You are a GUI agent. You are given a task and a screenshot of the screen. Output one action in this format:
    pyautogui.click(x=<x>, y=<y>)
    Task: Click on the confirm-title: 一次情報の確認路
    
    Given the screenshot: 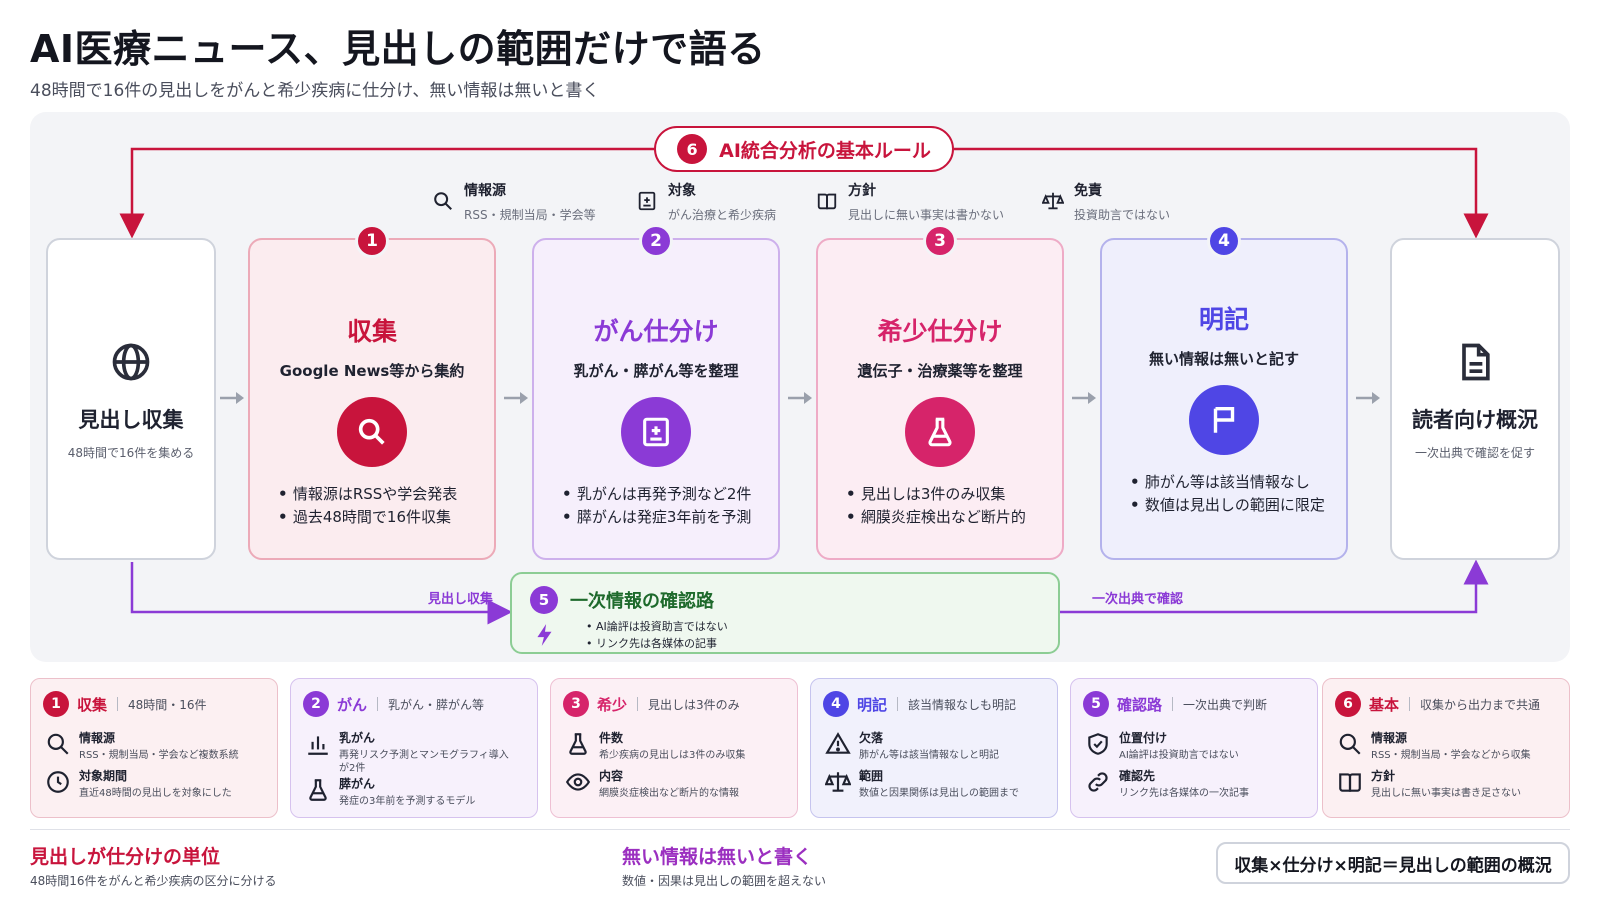 What is the action you would take?
    pyautogui.click(x=642, y=601)
    